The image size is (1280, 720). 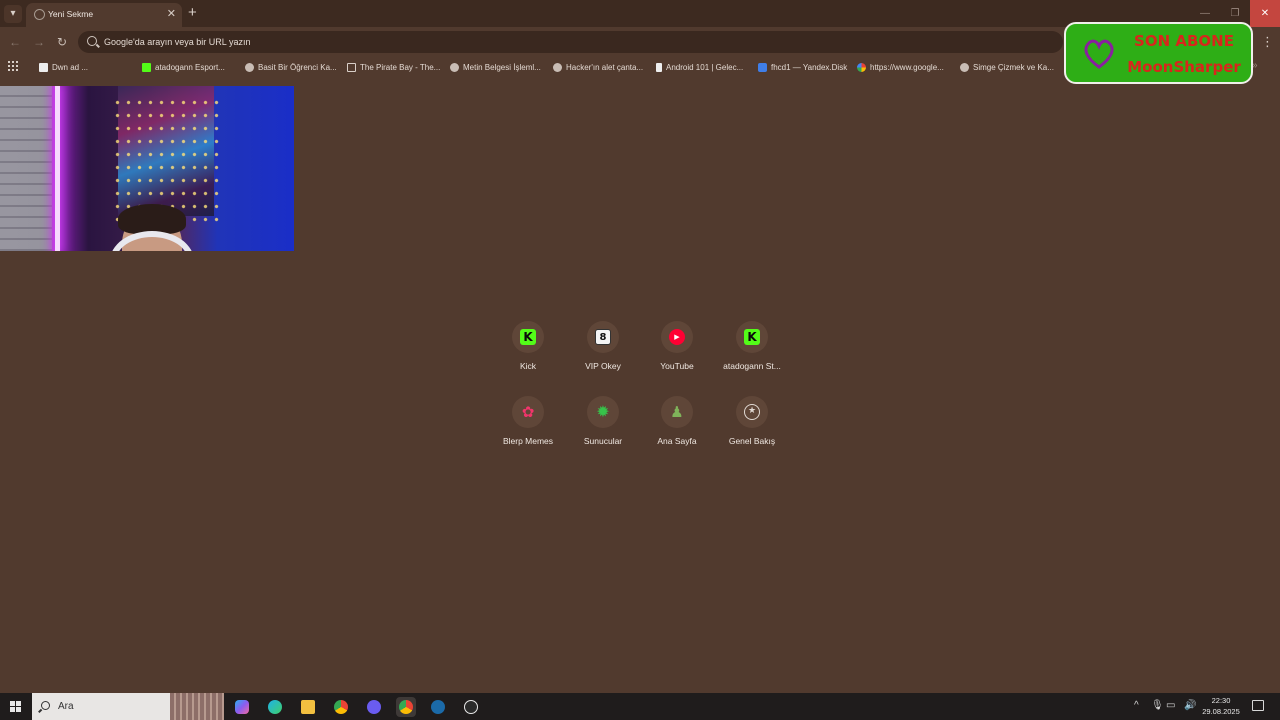 I want to click on badge-title: SON ABONE, so click(x=1184, y=41).